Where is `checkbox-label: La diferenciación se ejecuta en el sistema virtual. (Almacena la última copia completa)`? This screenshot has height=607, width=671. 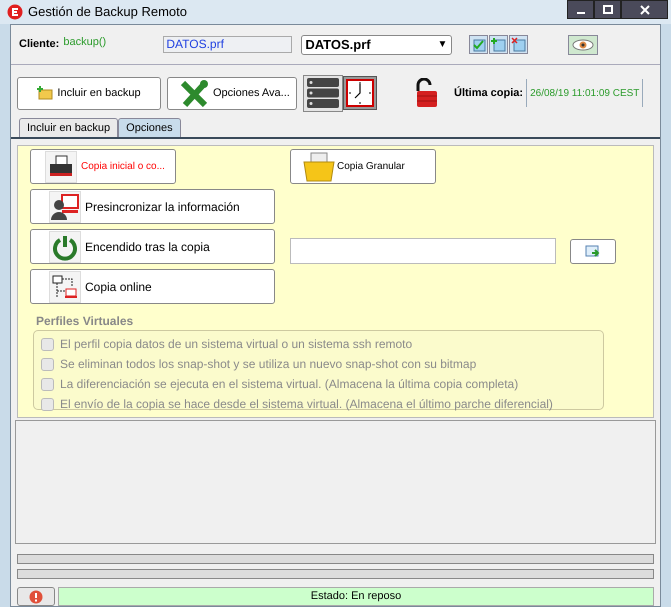
checkbox-label: La diferenciación se ejecuta en el sistema virtual. (Almacena la última copia completa) is located at coordinates (289, 384).